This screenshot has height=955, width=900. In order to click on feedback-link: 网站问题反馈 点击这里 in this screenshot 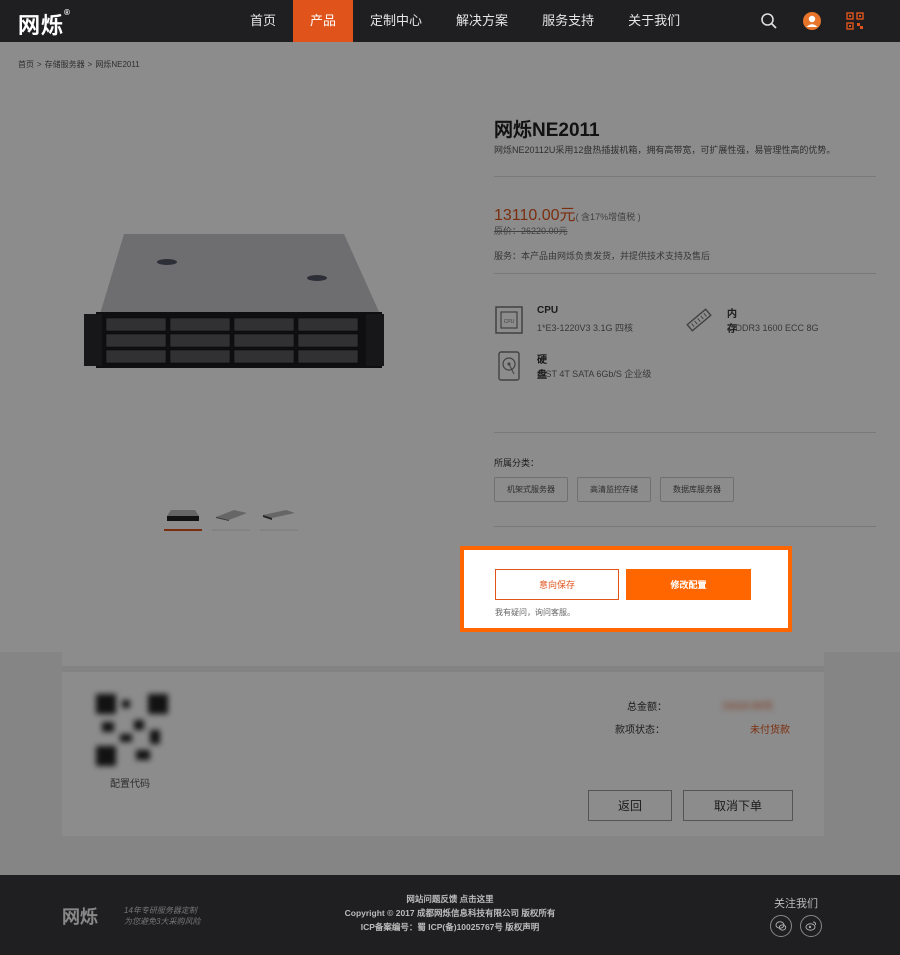, I will do `click(450, 899)`.